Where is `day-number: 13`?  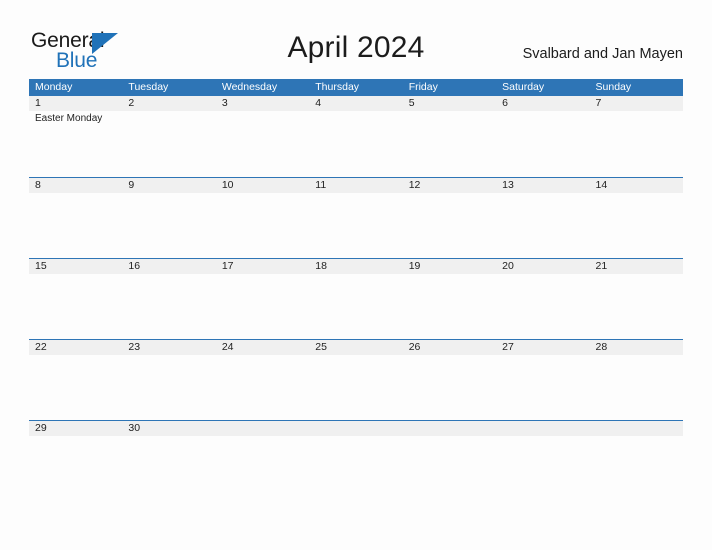 day-number: 13 is located at coordinates (543, 185).